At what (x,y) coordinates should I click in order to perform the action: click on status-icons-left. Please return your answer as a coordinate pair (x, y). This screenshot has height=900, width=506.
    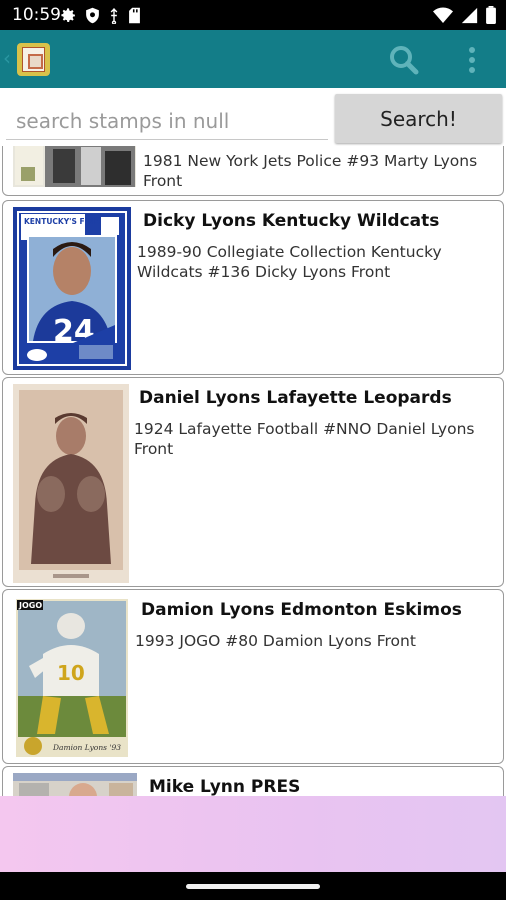
    Looking at the image, I should click on (100, 15).